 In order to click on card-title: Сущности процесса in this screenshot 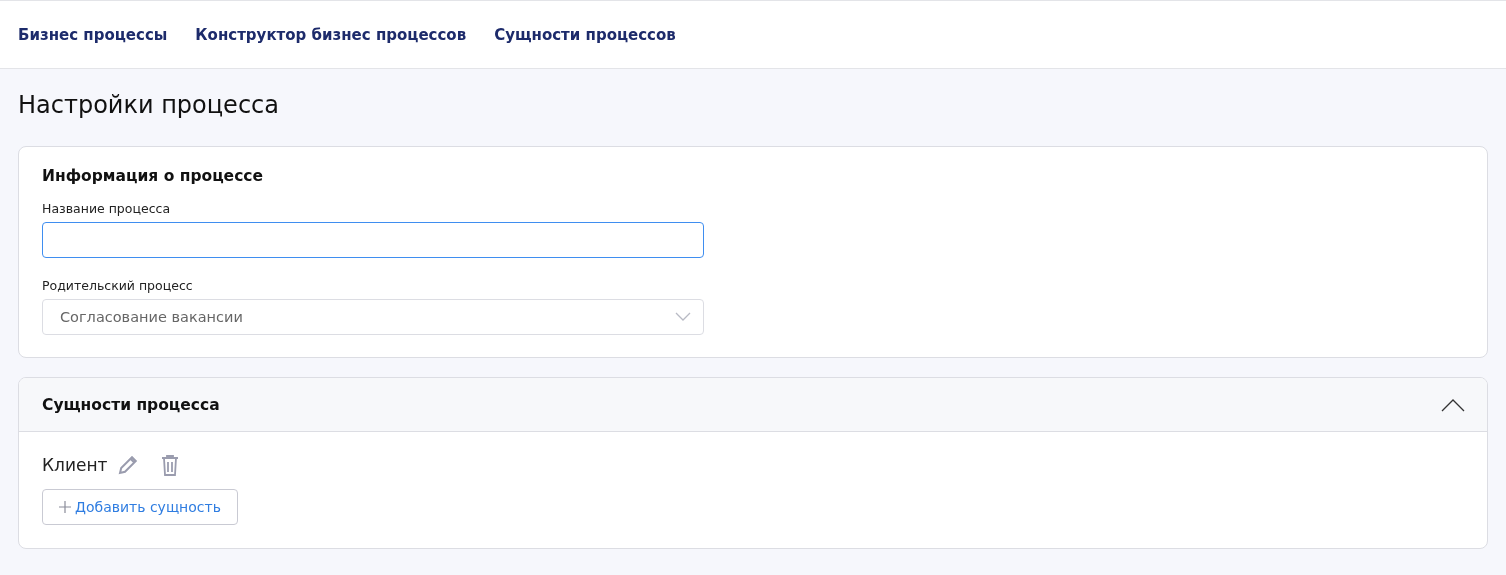, I will do `click(131, 404)`.